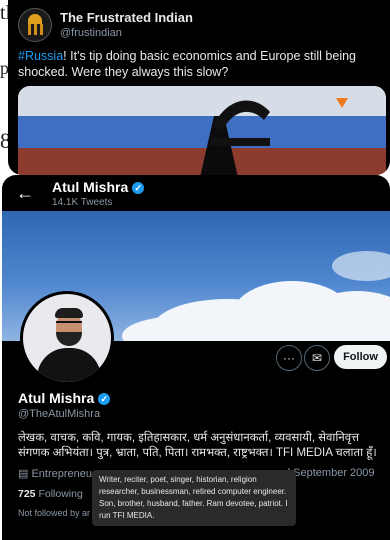 The image size is (390, 540). What do you see at coordinates (35, 25) in the screenshot?
I see `logo-icon` at bounding box center [35, 25].